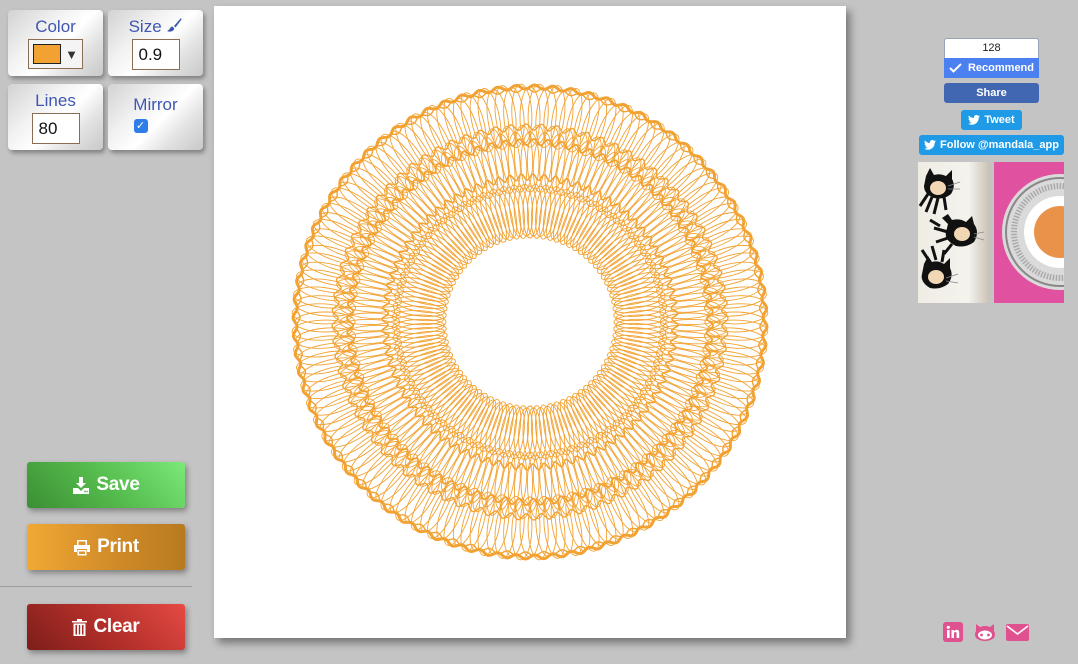 The height and width of the screenshot is (664, 1078). I want to click on print-label: Print, so click(118, 546).